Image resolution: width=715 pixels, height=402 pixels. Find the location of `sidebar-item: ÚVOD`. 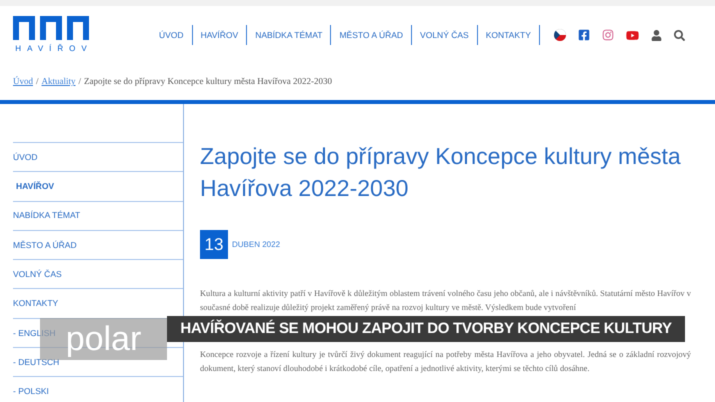

sidebar-item: ÚVOD is located at coordinates (98, 157).